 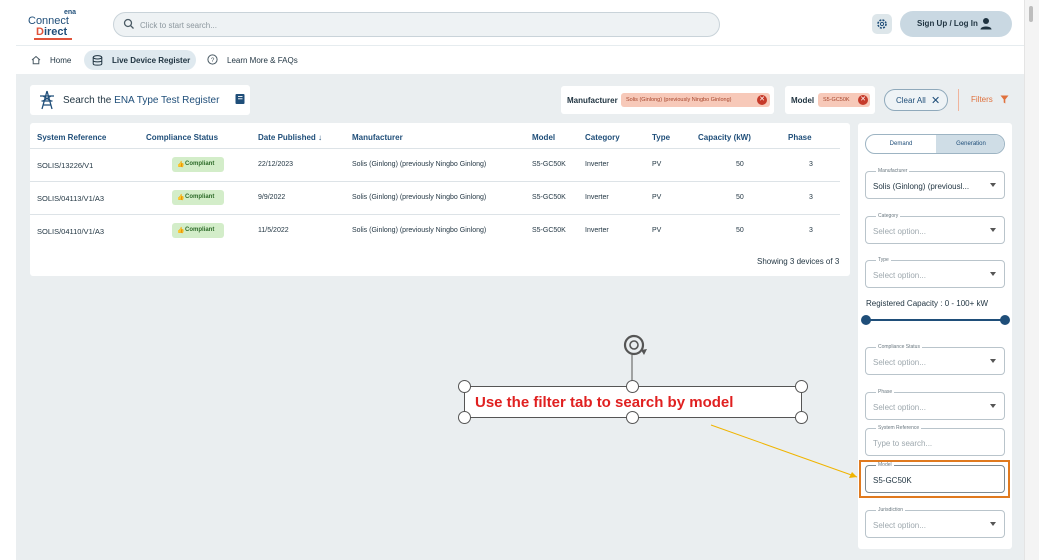 What do you see at coordinates (784, 451) in the screenshot?
I see `annotation-arrow` at bounding box center [784, 451].